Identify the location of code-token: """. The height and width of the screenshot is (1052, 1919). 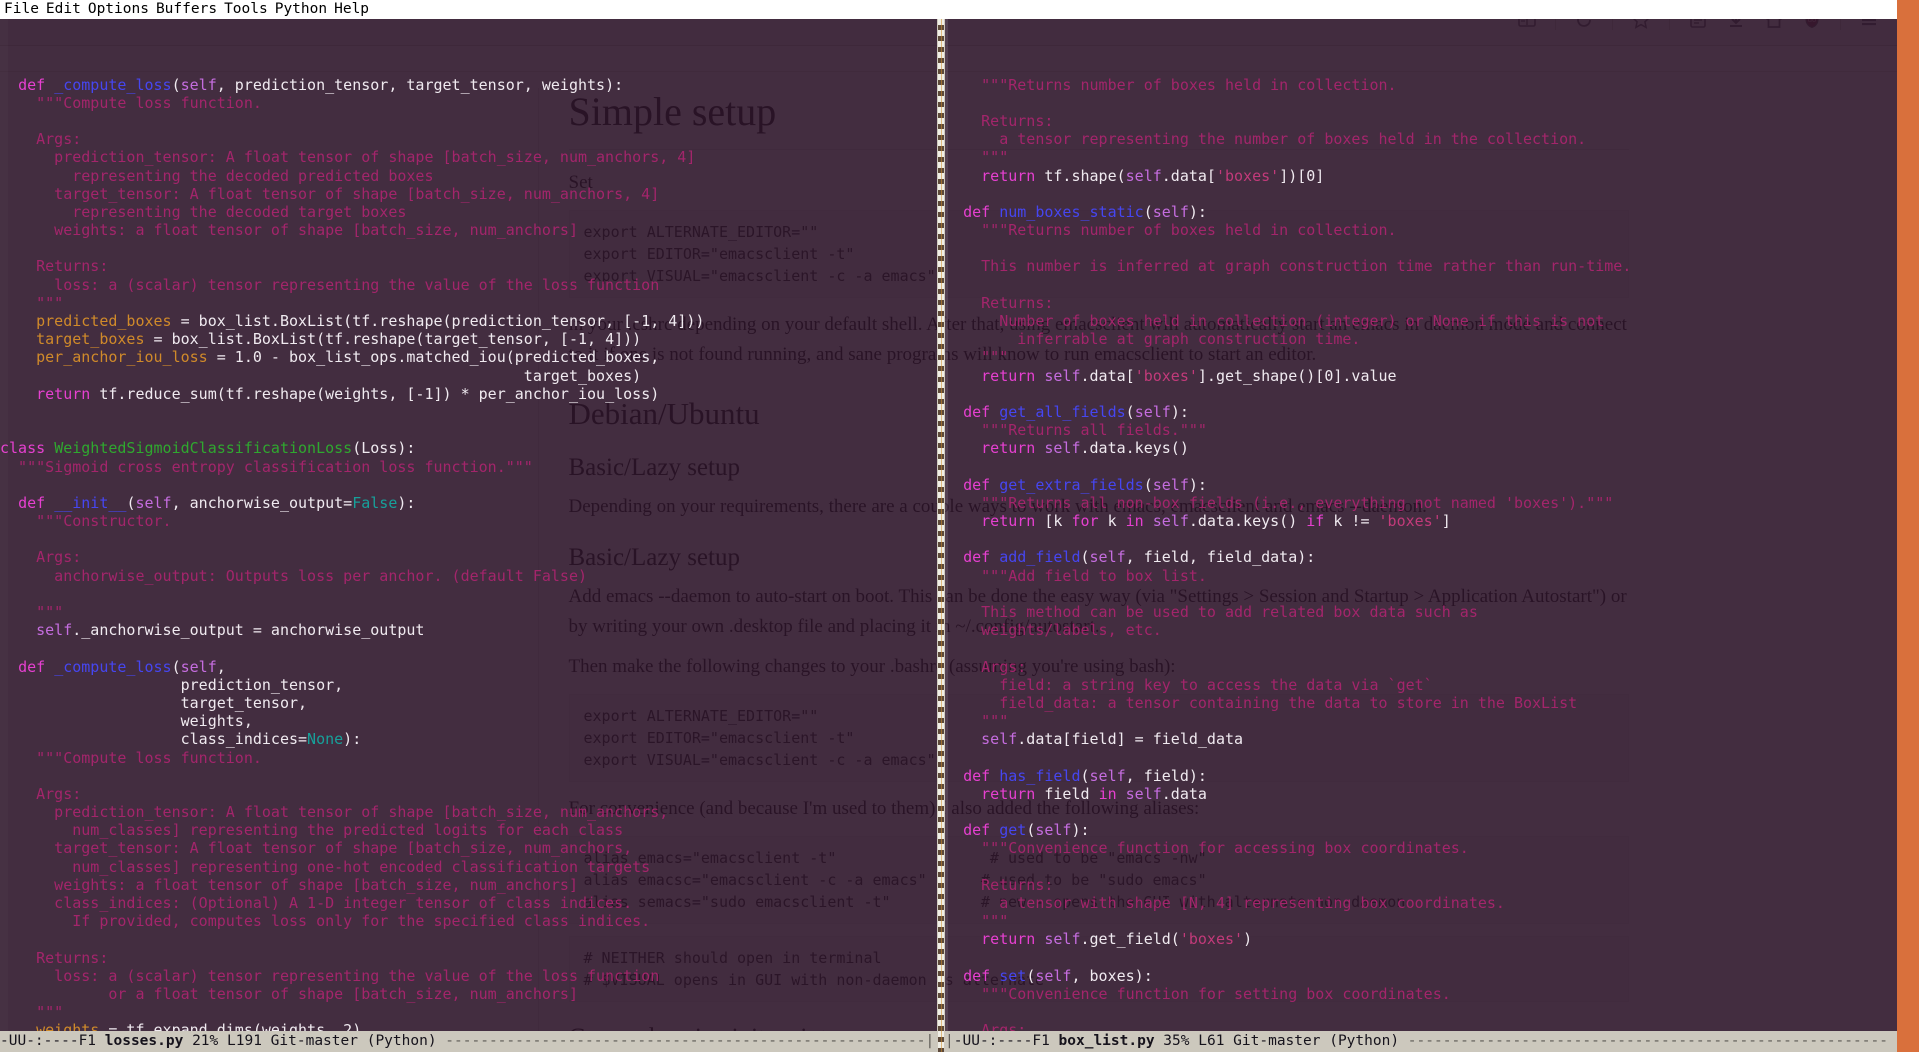
(977, 157).